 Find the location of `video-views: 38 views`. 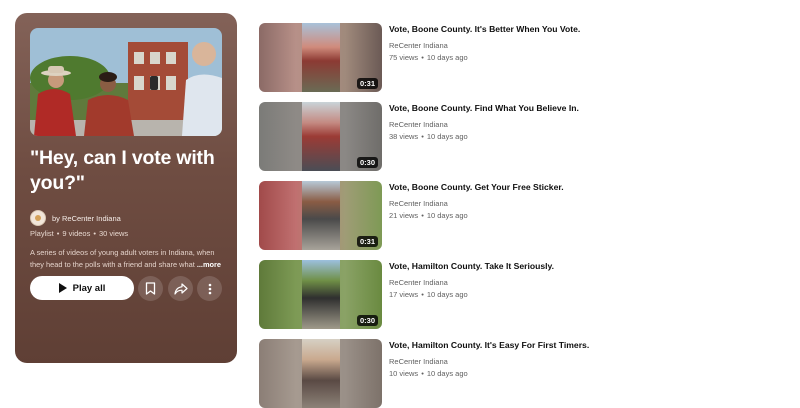

video-views: 38 views is located at coordinates (404, 136).